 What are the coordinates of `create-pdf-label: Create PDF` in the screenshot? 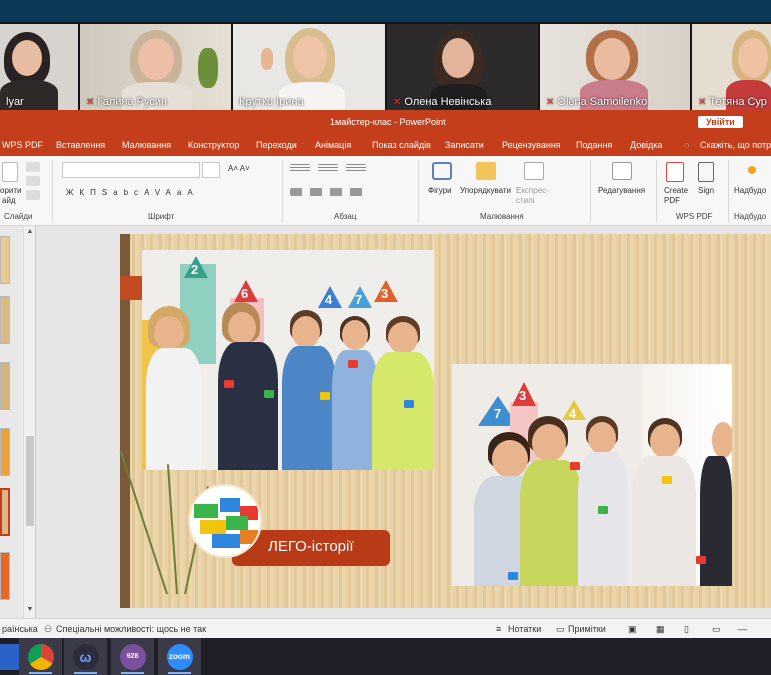 It's located at (679, 196).